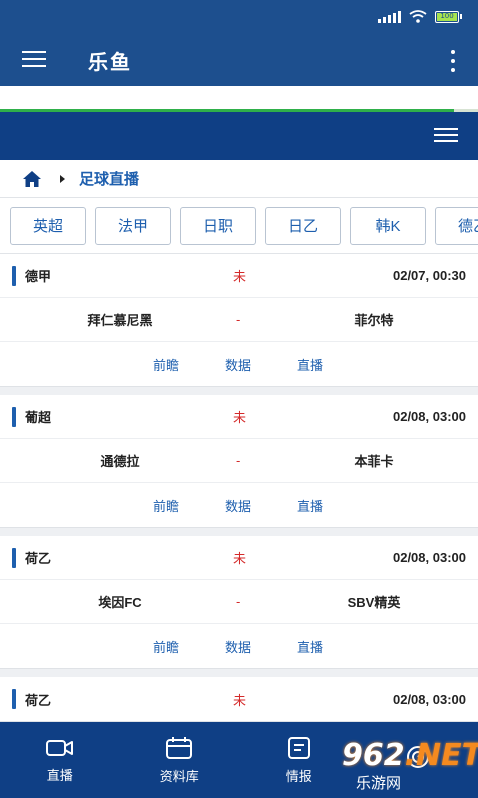 The image size is (478, 798). I want to click on match-teams: 埃因FC - SBV精英, so click(239, 602).